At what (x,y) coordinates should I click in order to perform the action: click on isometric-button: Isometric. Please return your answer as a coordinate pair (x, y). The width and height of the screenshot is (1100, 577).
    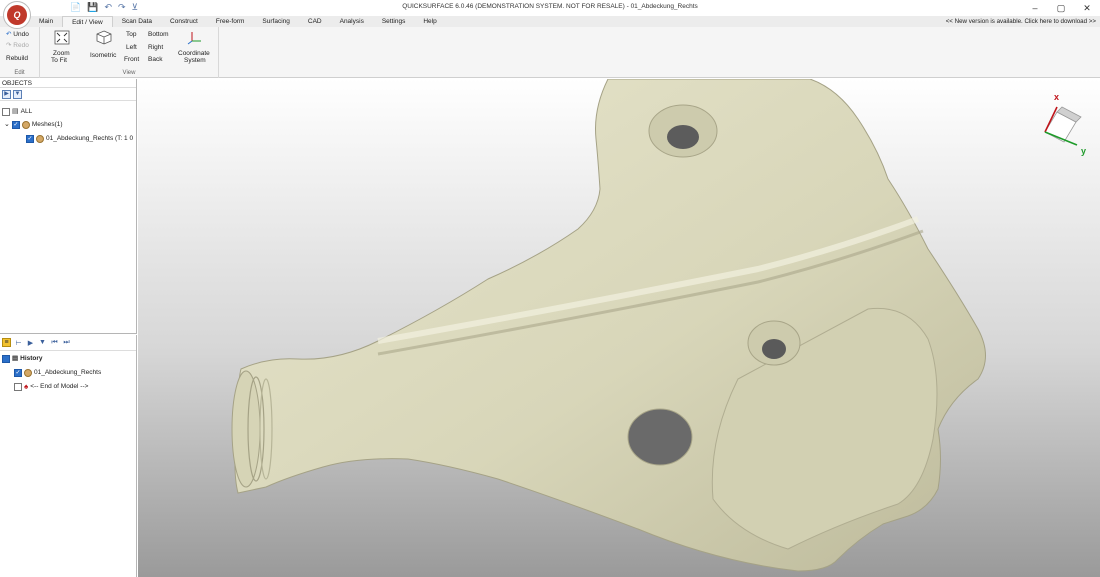
    Looking at the image, I should click on (105, 49).